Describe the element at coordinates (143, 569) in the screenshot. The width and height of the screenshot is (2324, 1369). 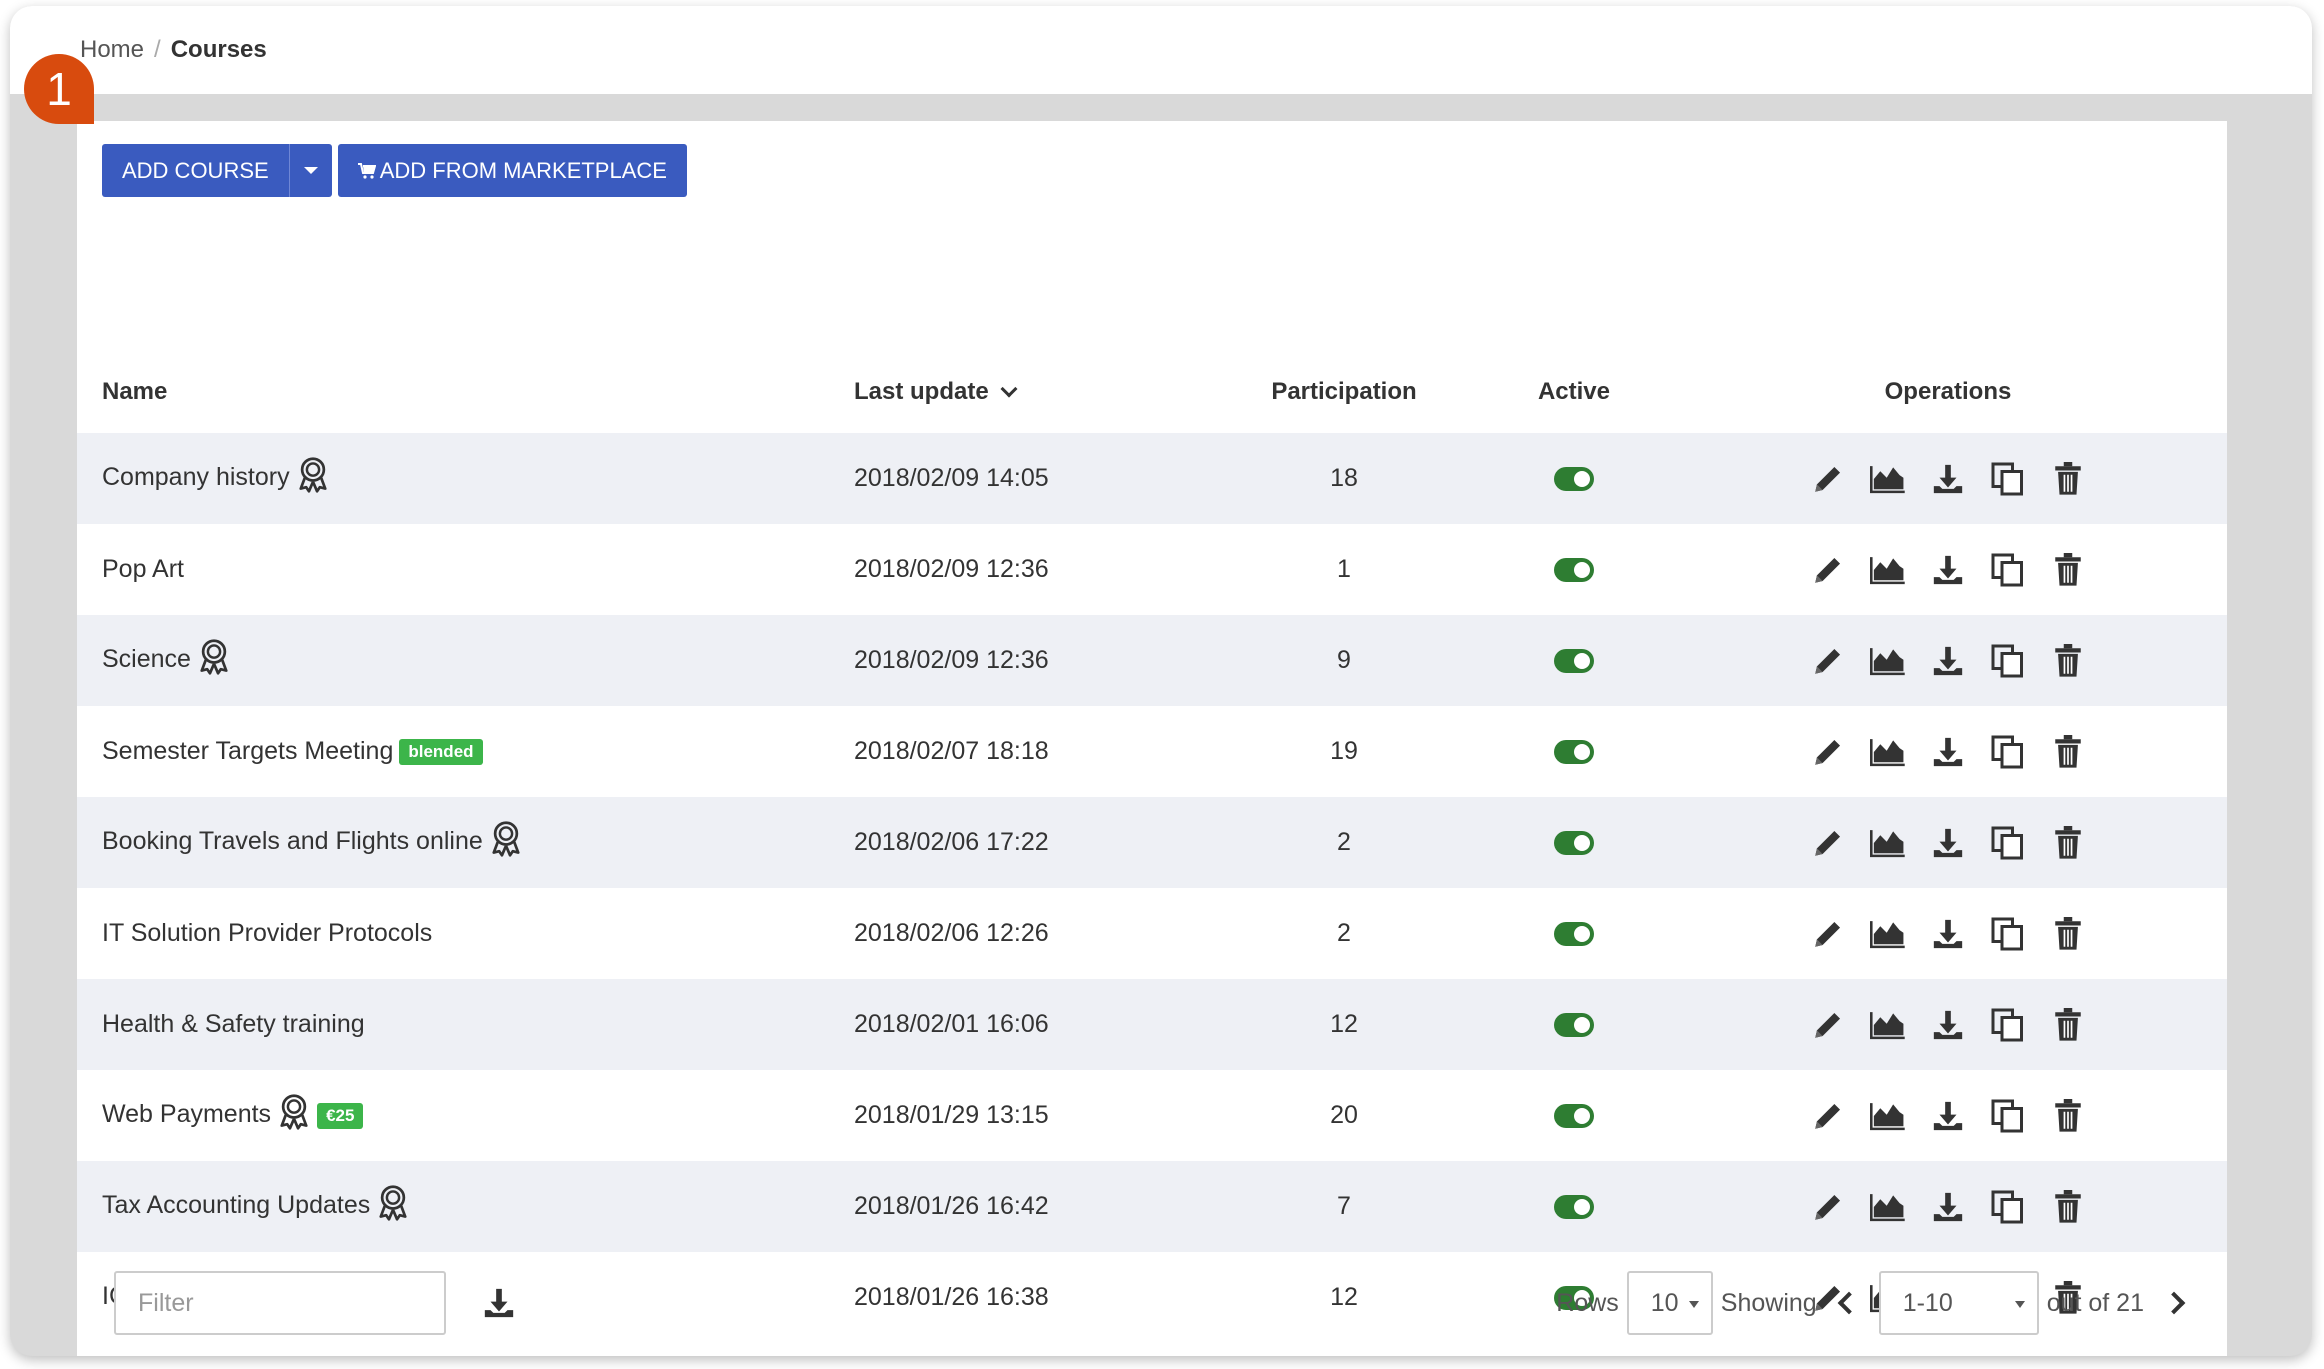
I see `course-name-link: Pop Art` at that location.